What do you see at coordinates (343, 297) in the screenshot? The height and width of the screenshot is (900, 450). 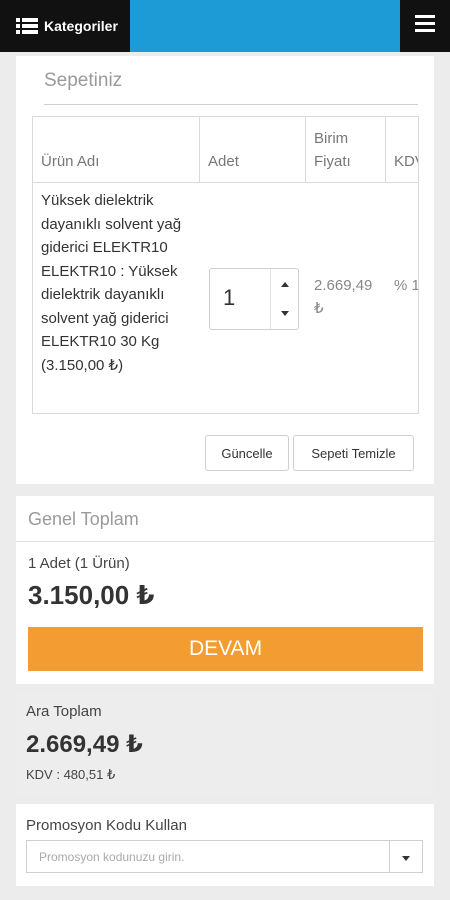 I see `unit-price: 2.669,49 ₺` at bounding box center [343, 297].